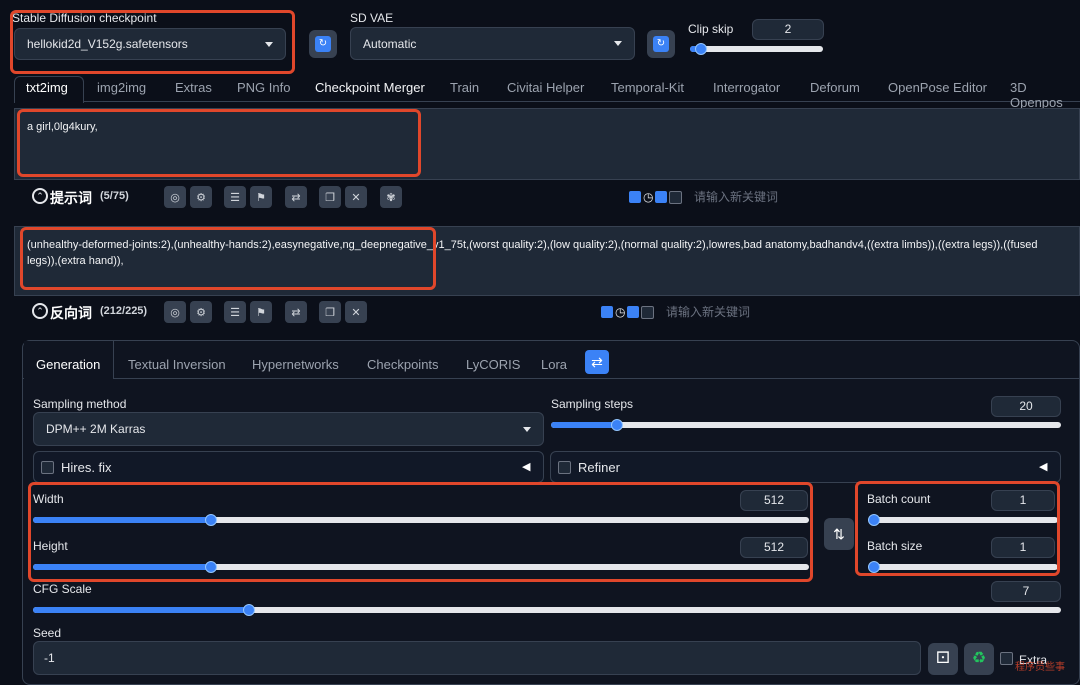  Describe the element at coordinates (545, 87) in the screenshot. I see `tab-civitai-helper: Civitai Helper` at that location.